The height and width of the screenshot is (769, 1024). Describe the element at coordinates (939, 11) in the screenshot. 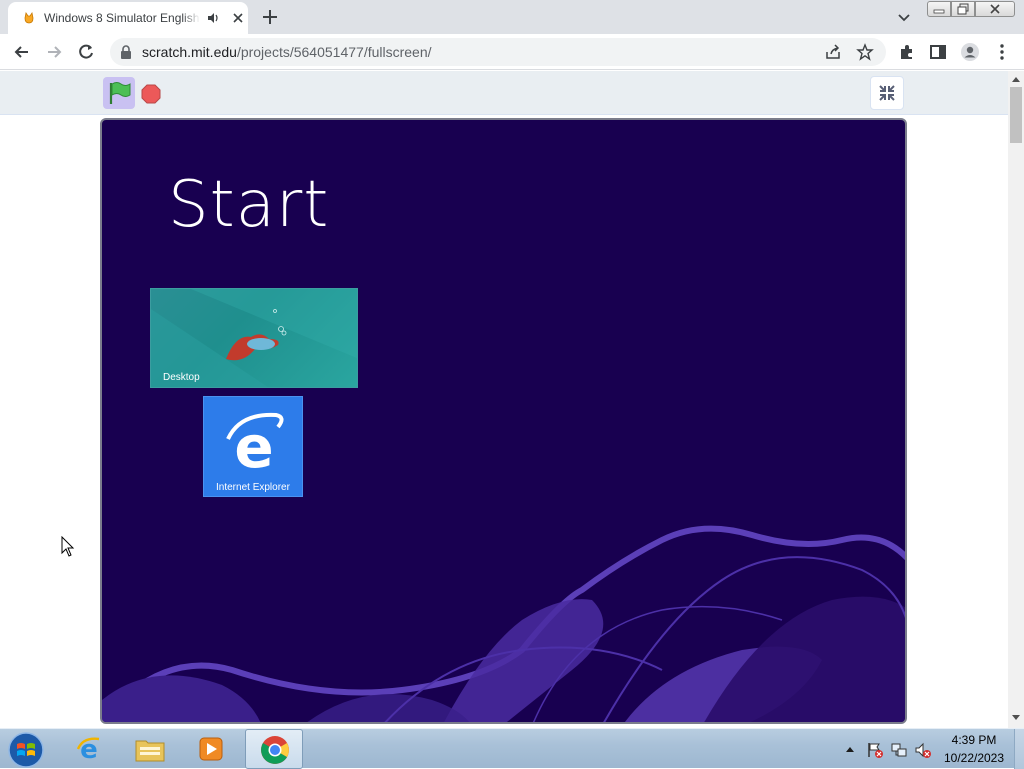

I see `minimize-icon` at that location.